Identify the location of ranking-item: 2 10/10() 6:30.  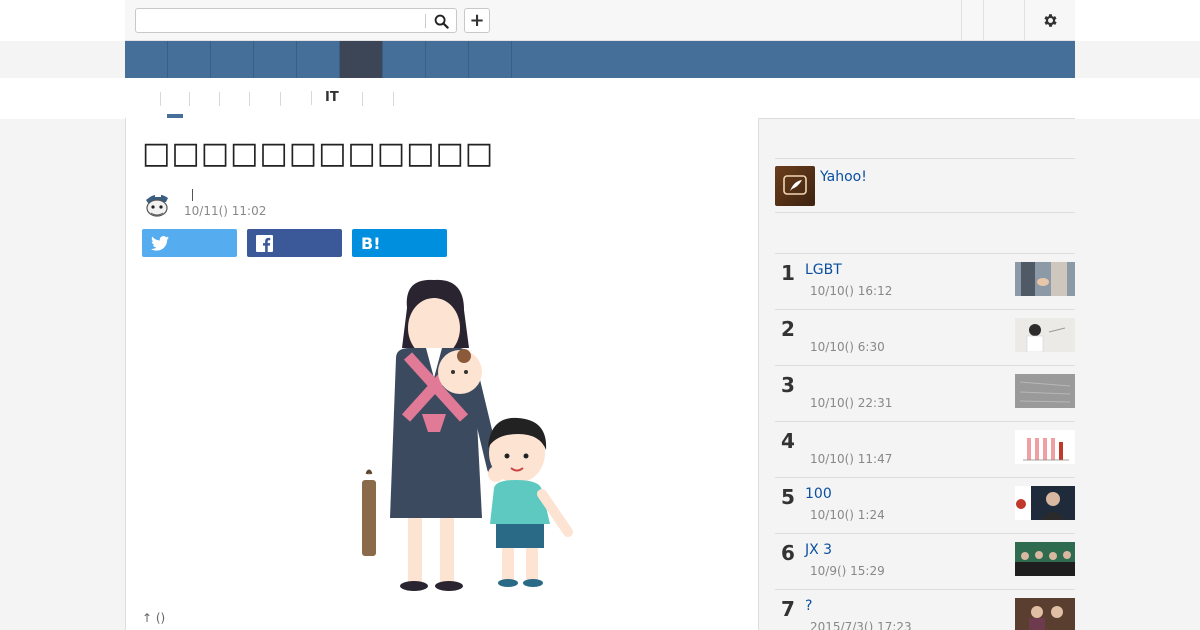
(925, 337).